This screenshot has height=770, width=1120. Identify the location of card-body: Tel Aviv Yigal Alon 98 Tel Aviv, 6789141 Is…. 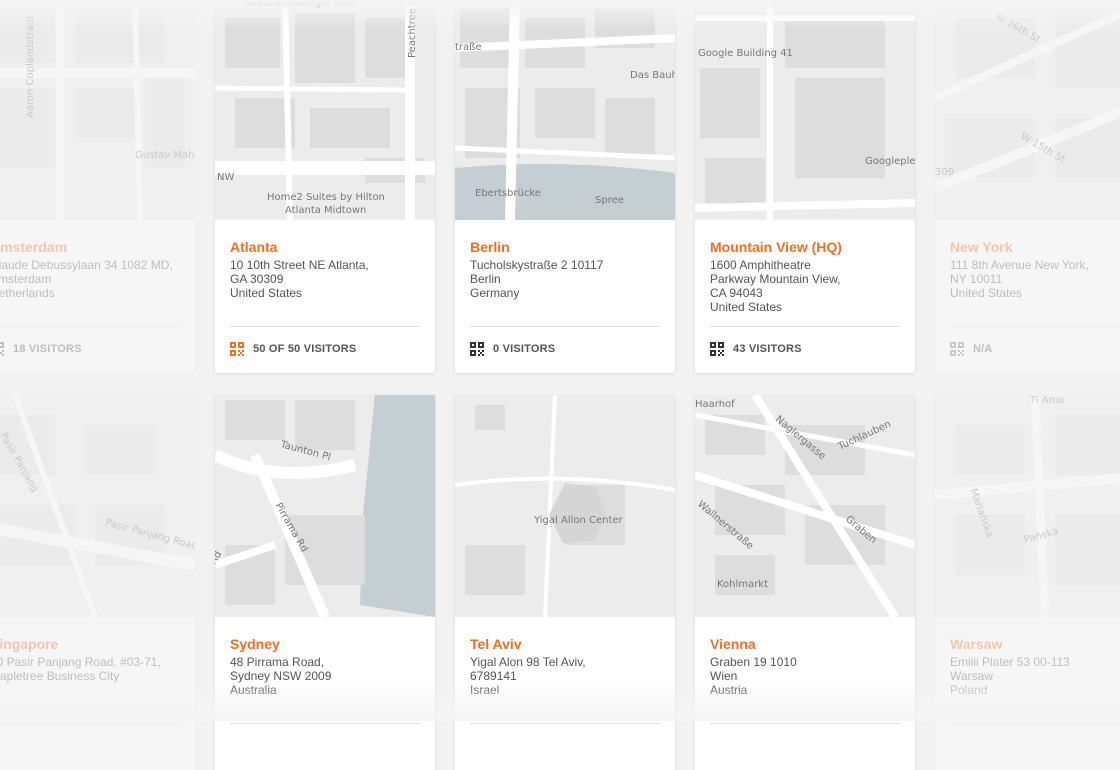
(565, 693).